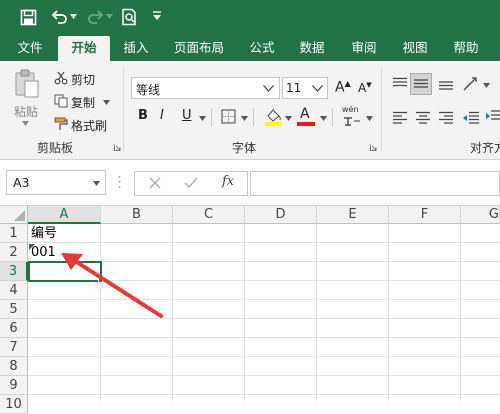 The image size is (500, 414). What do you see at coordinates (143, 115) in the screenshot?
I see `bold-button: B` at bounding box center [143, 115].